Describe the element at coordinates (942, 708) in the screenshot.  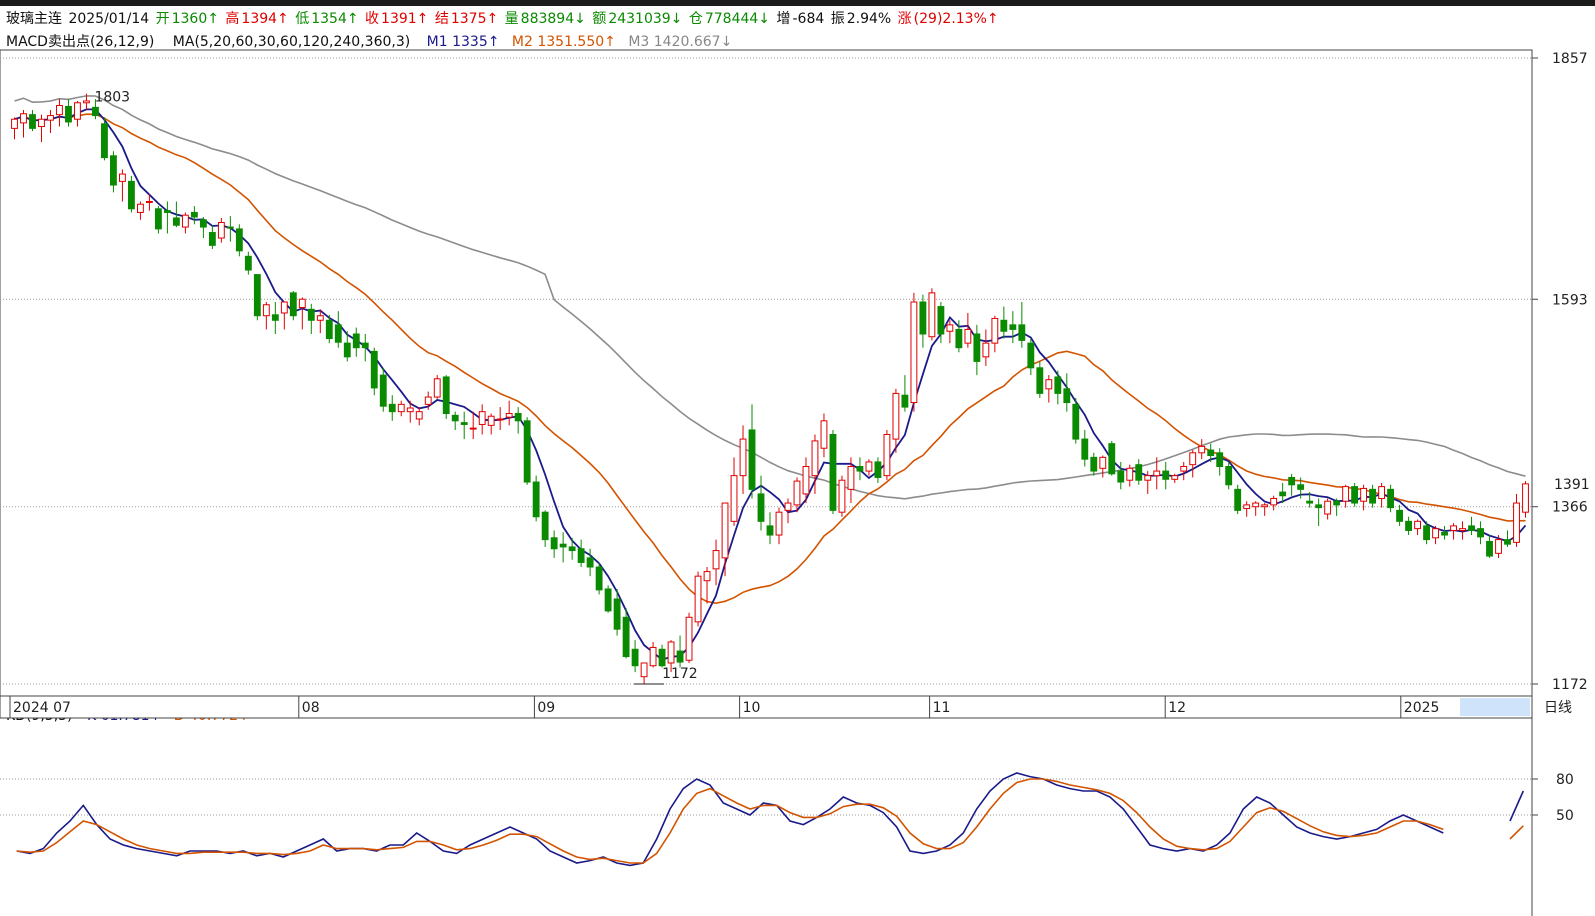
I see `date-tick-label: 11` at that location.